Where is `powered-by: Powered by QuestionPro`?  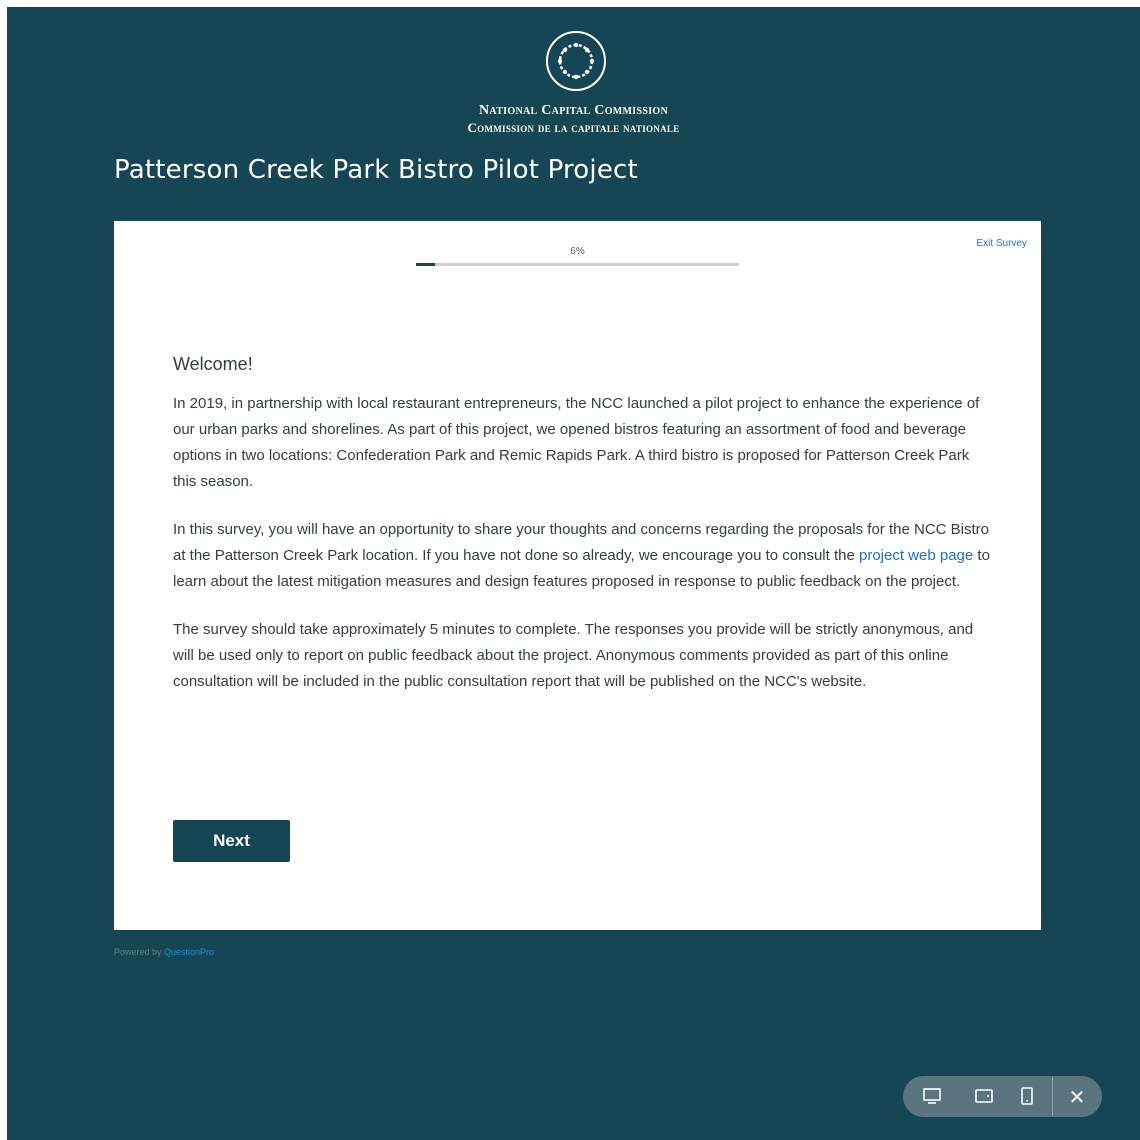
powered-by: Powered by QuestionPro is located at coordinates (164, 952).